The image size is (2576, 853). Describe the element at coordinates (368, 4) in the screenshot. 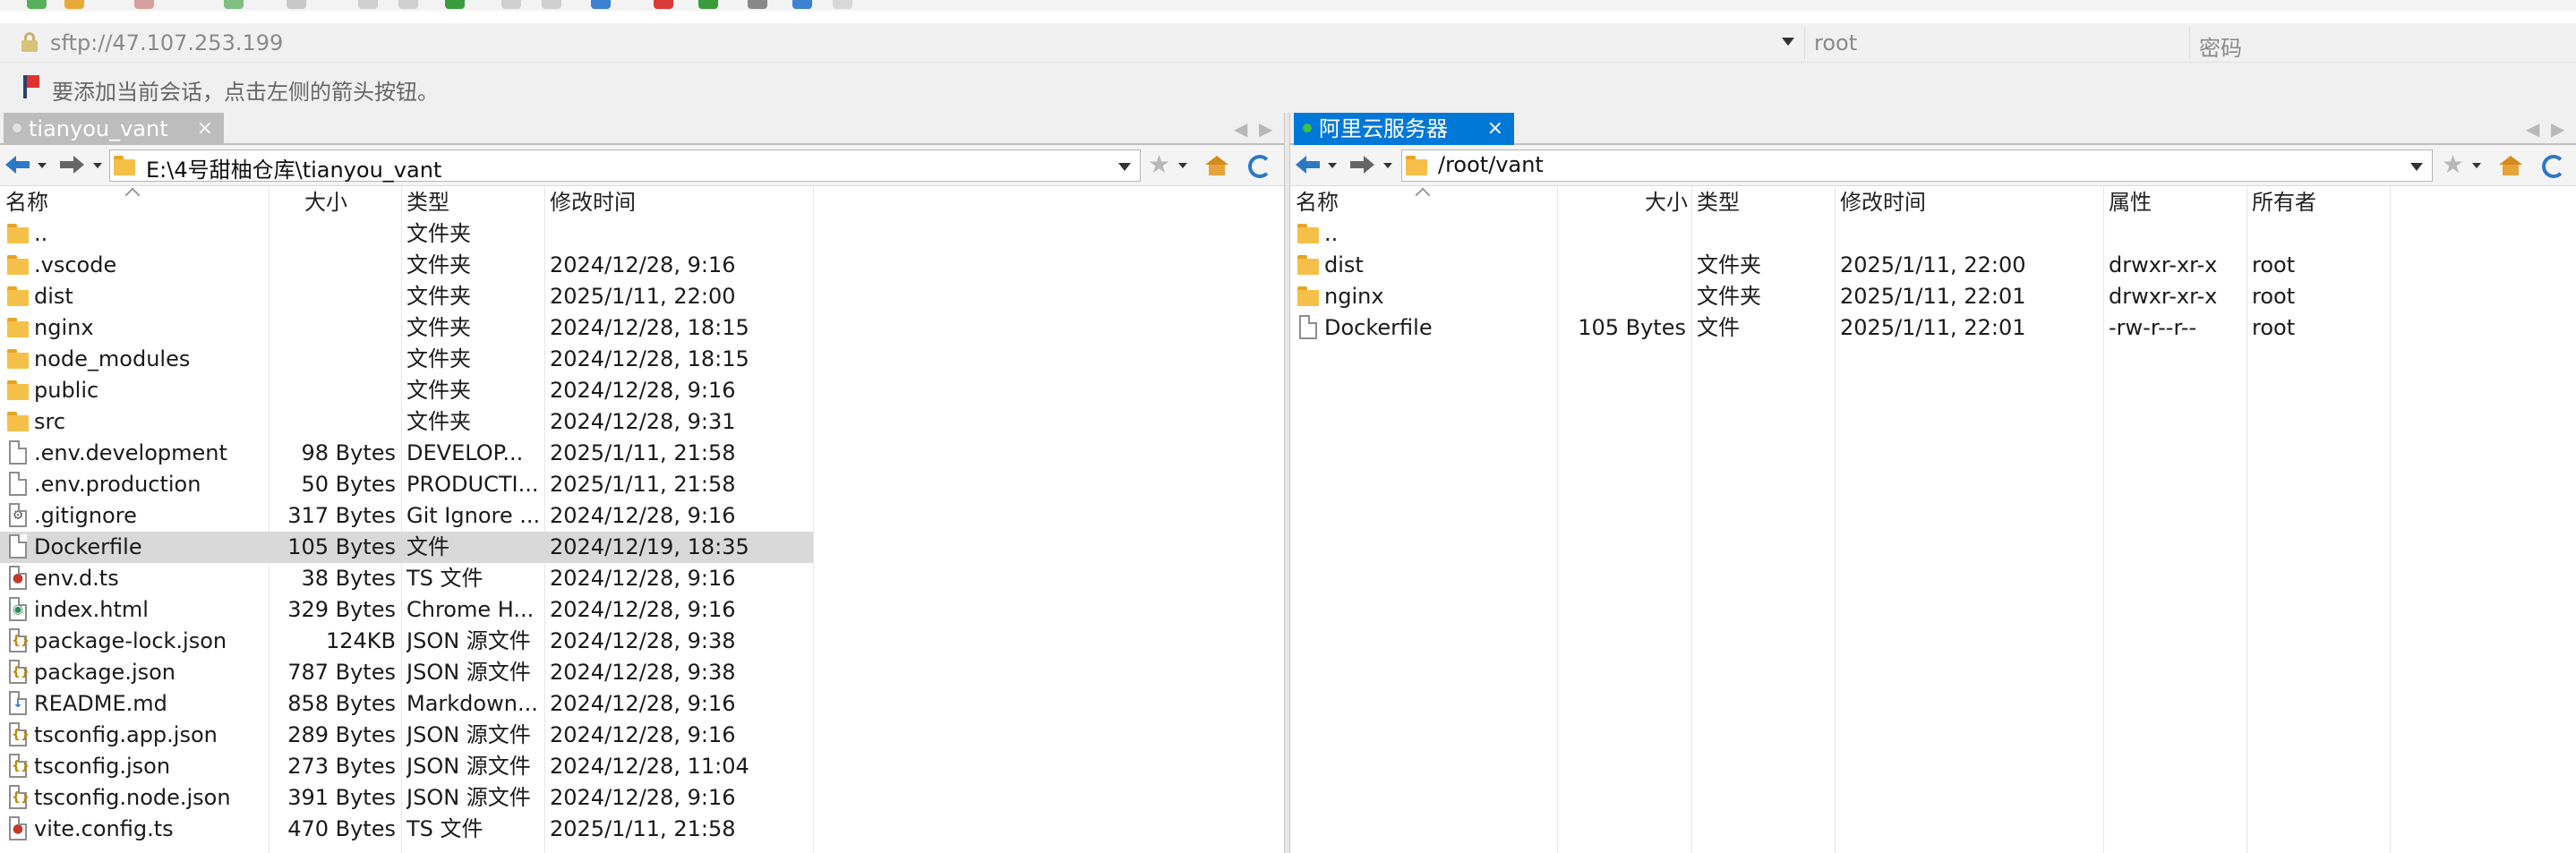

I see `copy-icon` at that location.